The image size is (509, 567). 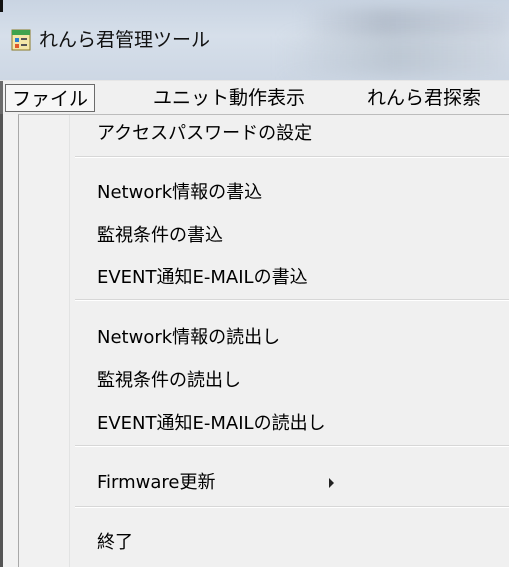 I want to click on menu-unit-status: ユニット動作表示, so click(x=229, y=98).